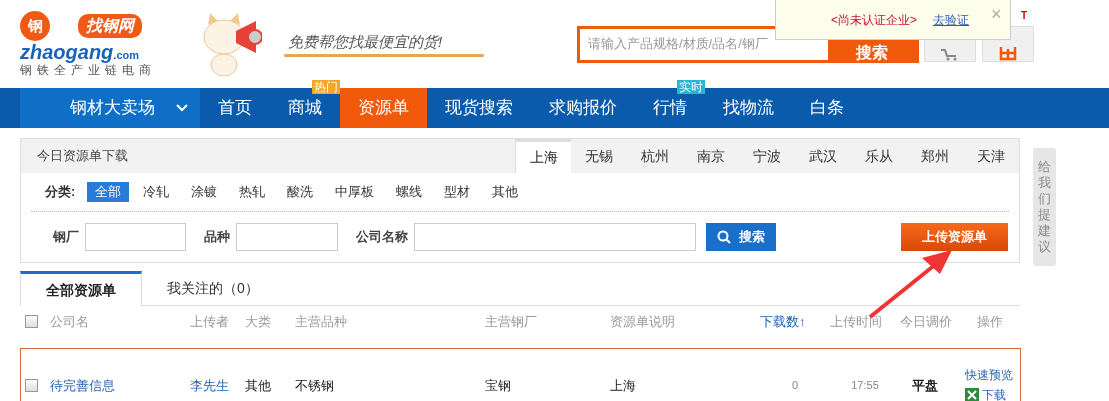 Image resolution: width=1109 pixels, height=401 pixels. I want to click on company-link: 待完善信息, so click(120, 386).